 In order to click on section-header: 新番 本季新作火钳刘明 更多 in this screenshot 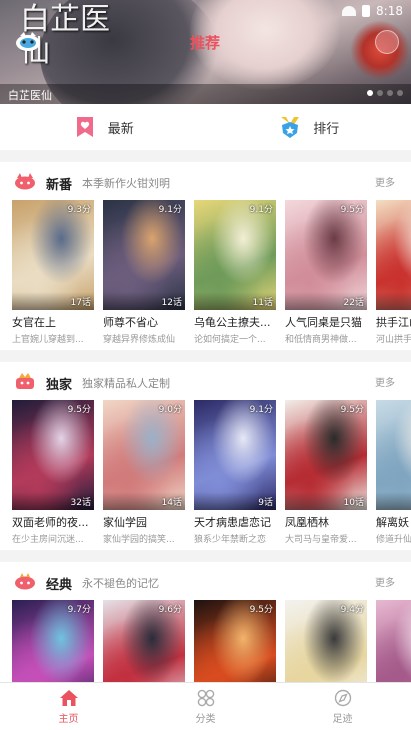, I will do `click(205, 181)`.